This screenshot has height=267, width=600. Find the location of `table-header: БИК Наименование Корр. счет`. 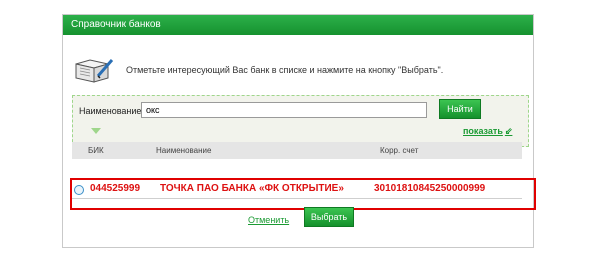

table-header: БИК Наименование Корр. счет is located at coordinates (297, 150).